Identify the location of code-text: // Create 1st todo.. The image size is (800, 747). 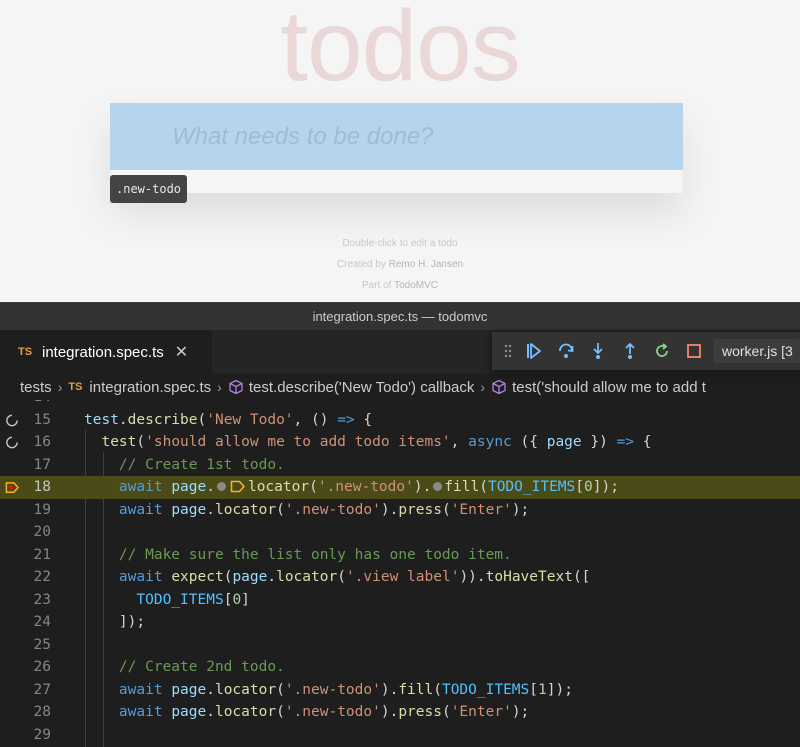
(201, 464).